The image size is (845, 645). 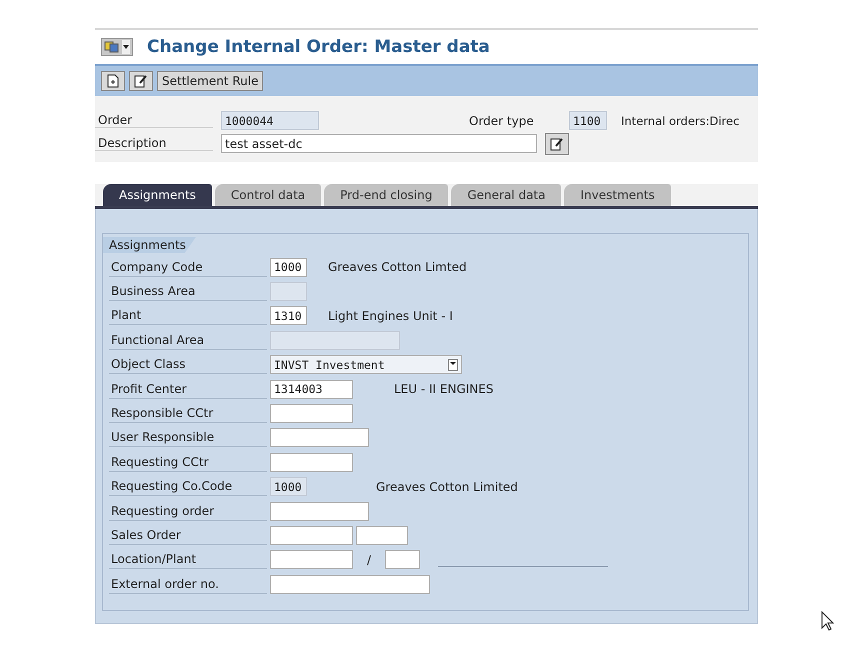 What do you see at coordinates (157, 195) in the screenshot?
I see `tab: Assignments` at bounding box center [157, 195].